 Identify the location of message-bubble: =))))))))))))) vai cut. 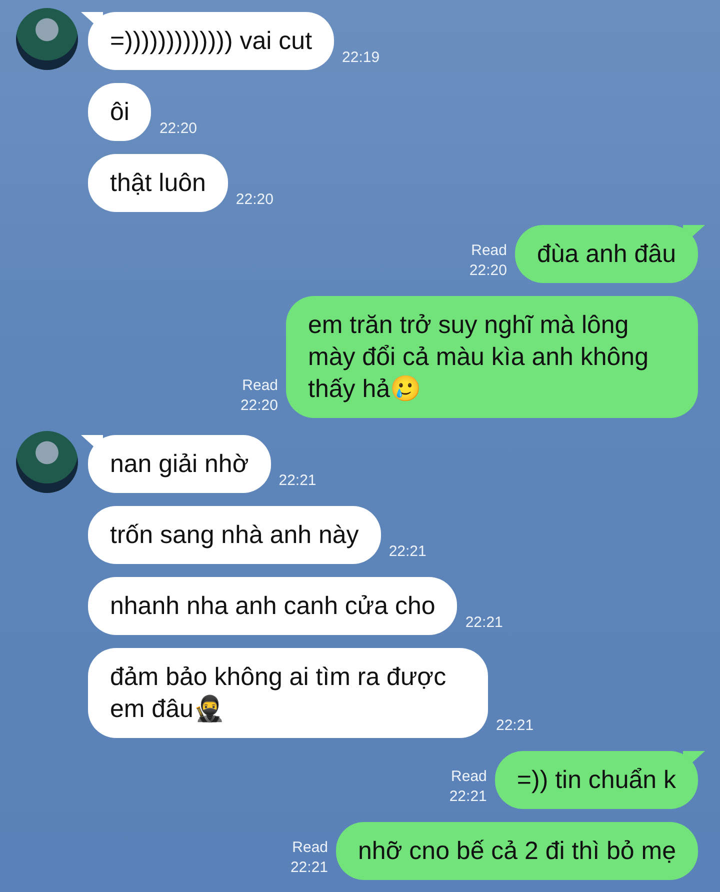
(211, 41).